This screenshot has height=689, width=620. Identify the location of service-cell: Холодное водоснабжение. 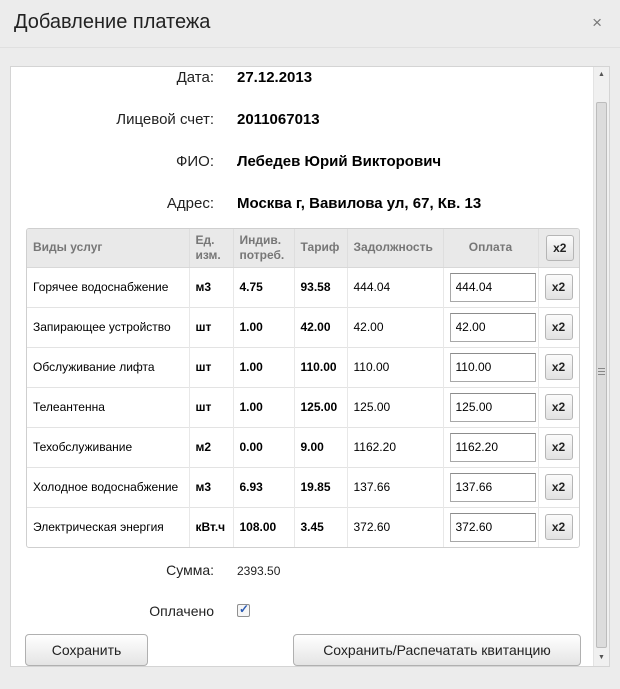
(108, 486).